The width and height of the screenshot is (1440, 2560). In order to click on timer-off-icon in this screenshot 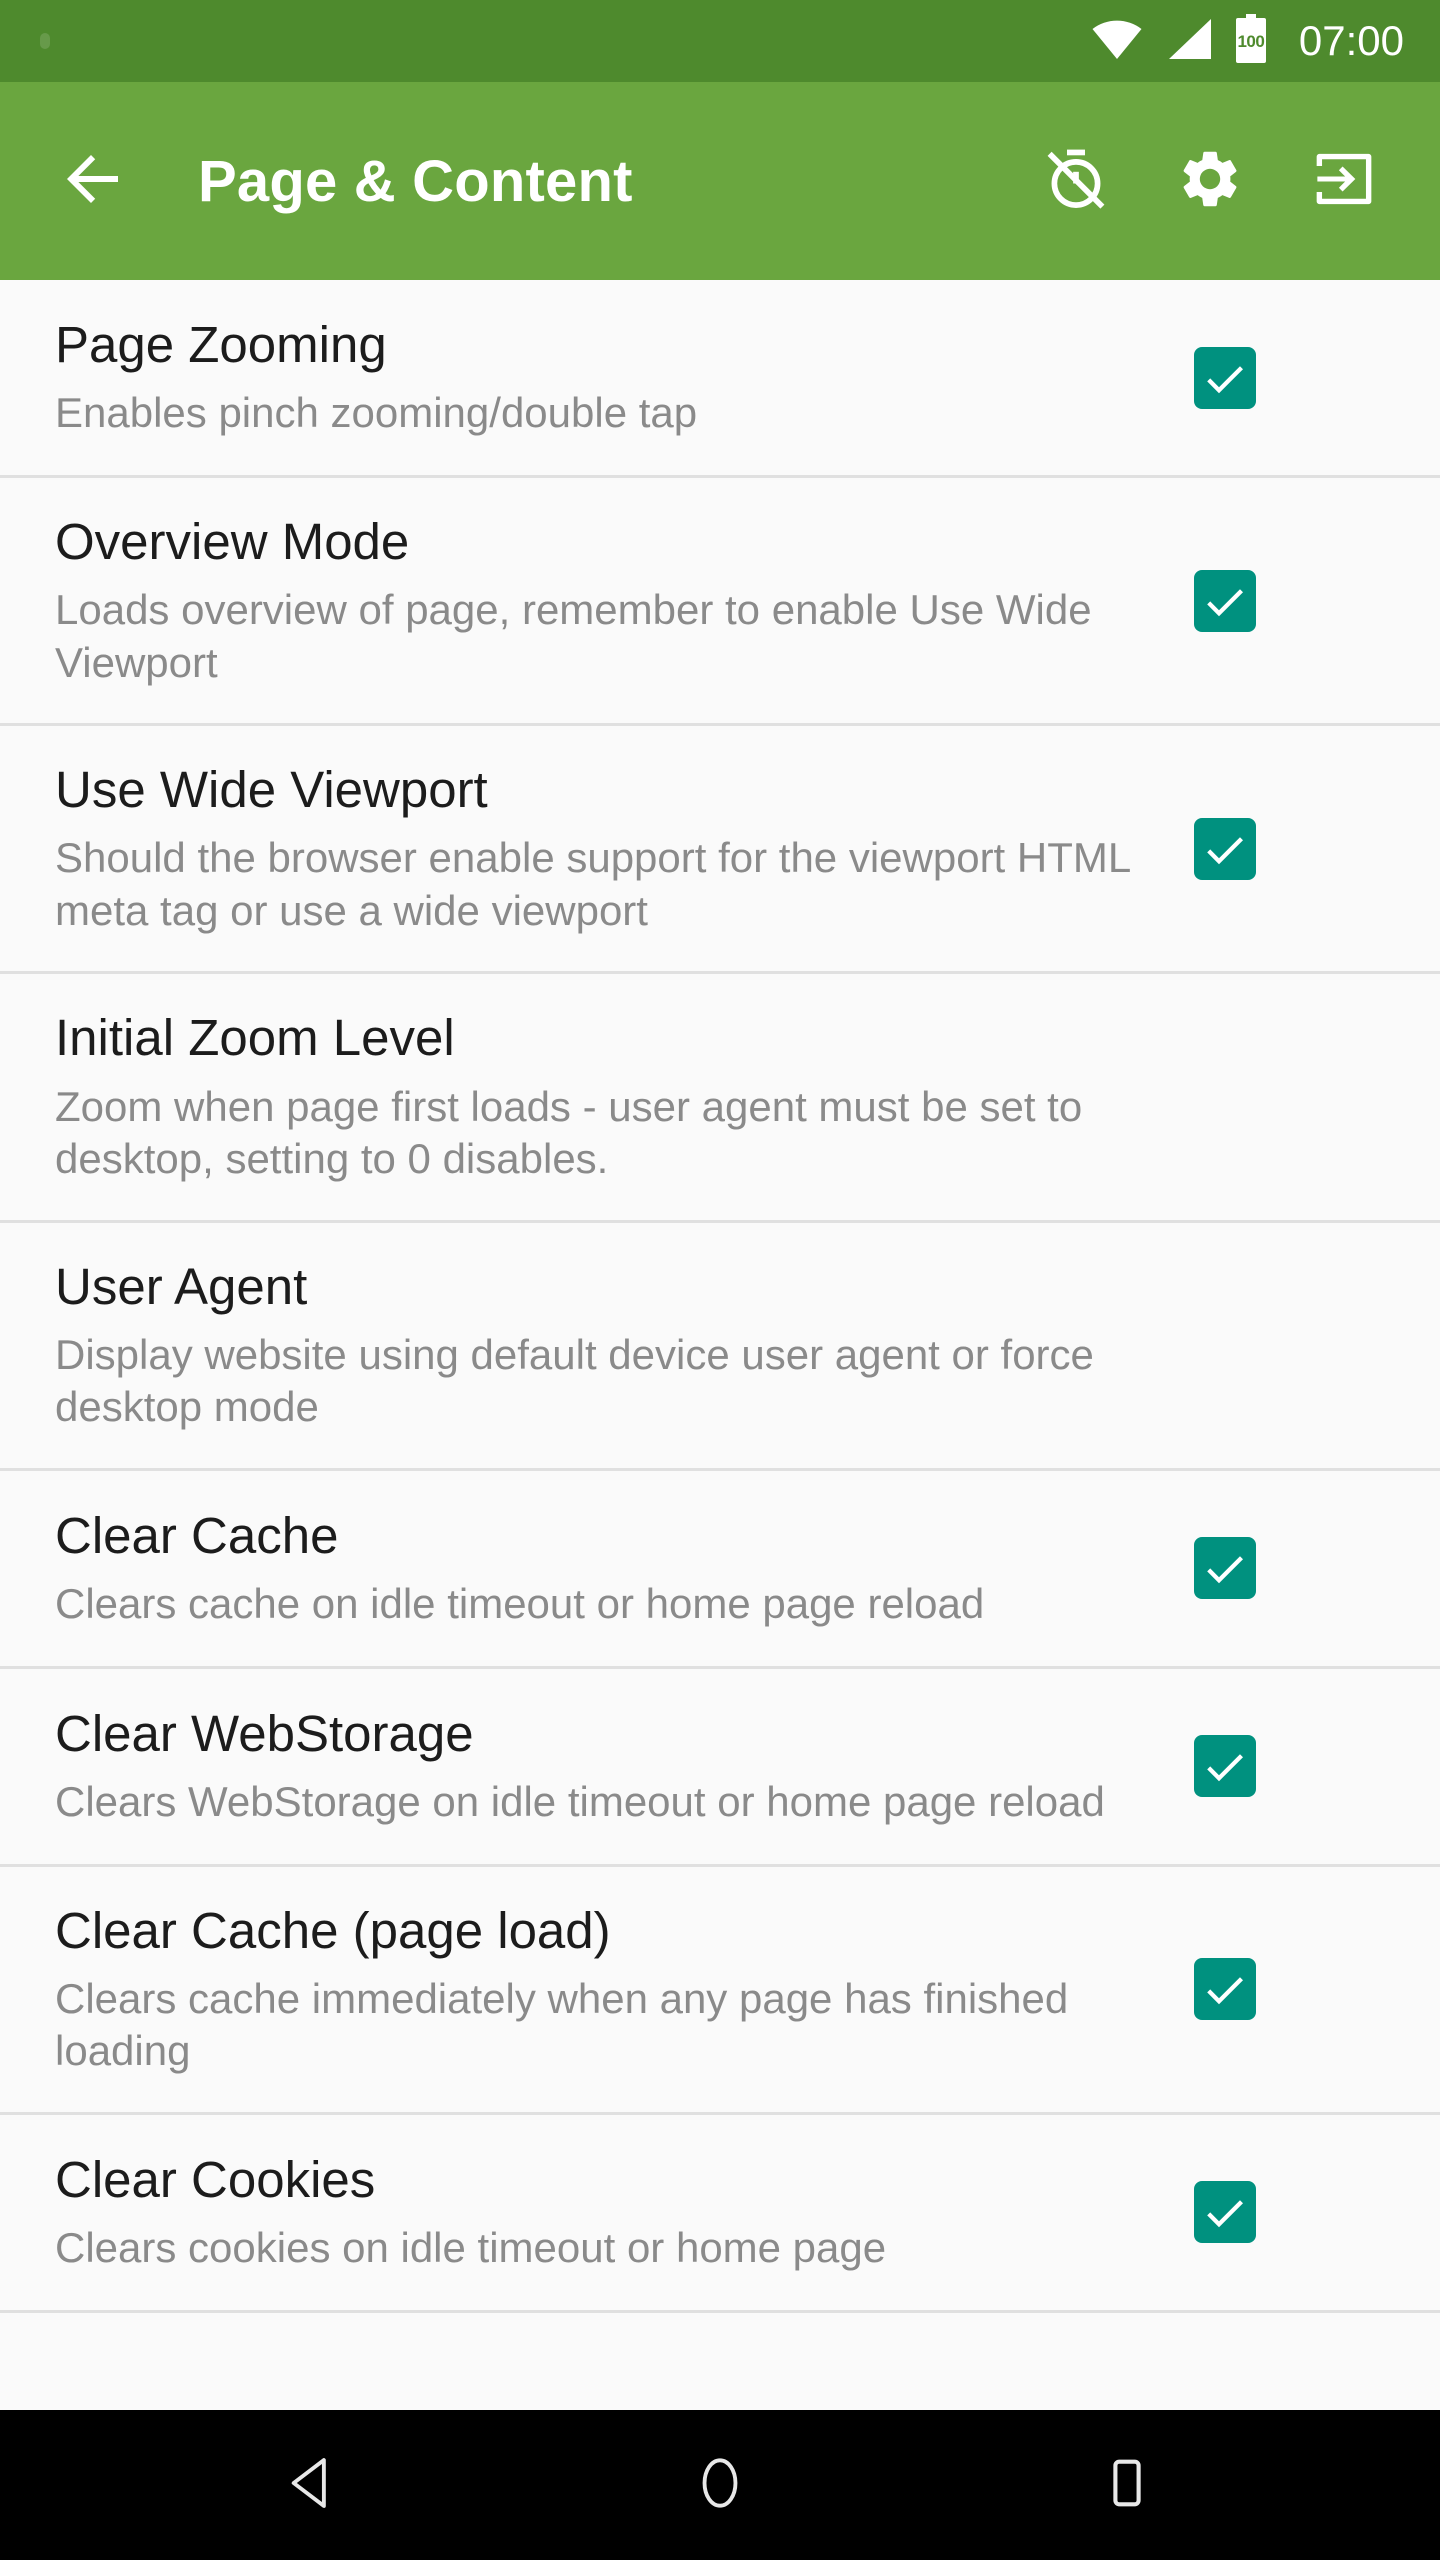, I will do `click(1076, 181)`.